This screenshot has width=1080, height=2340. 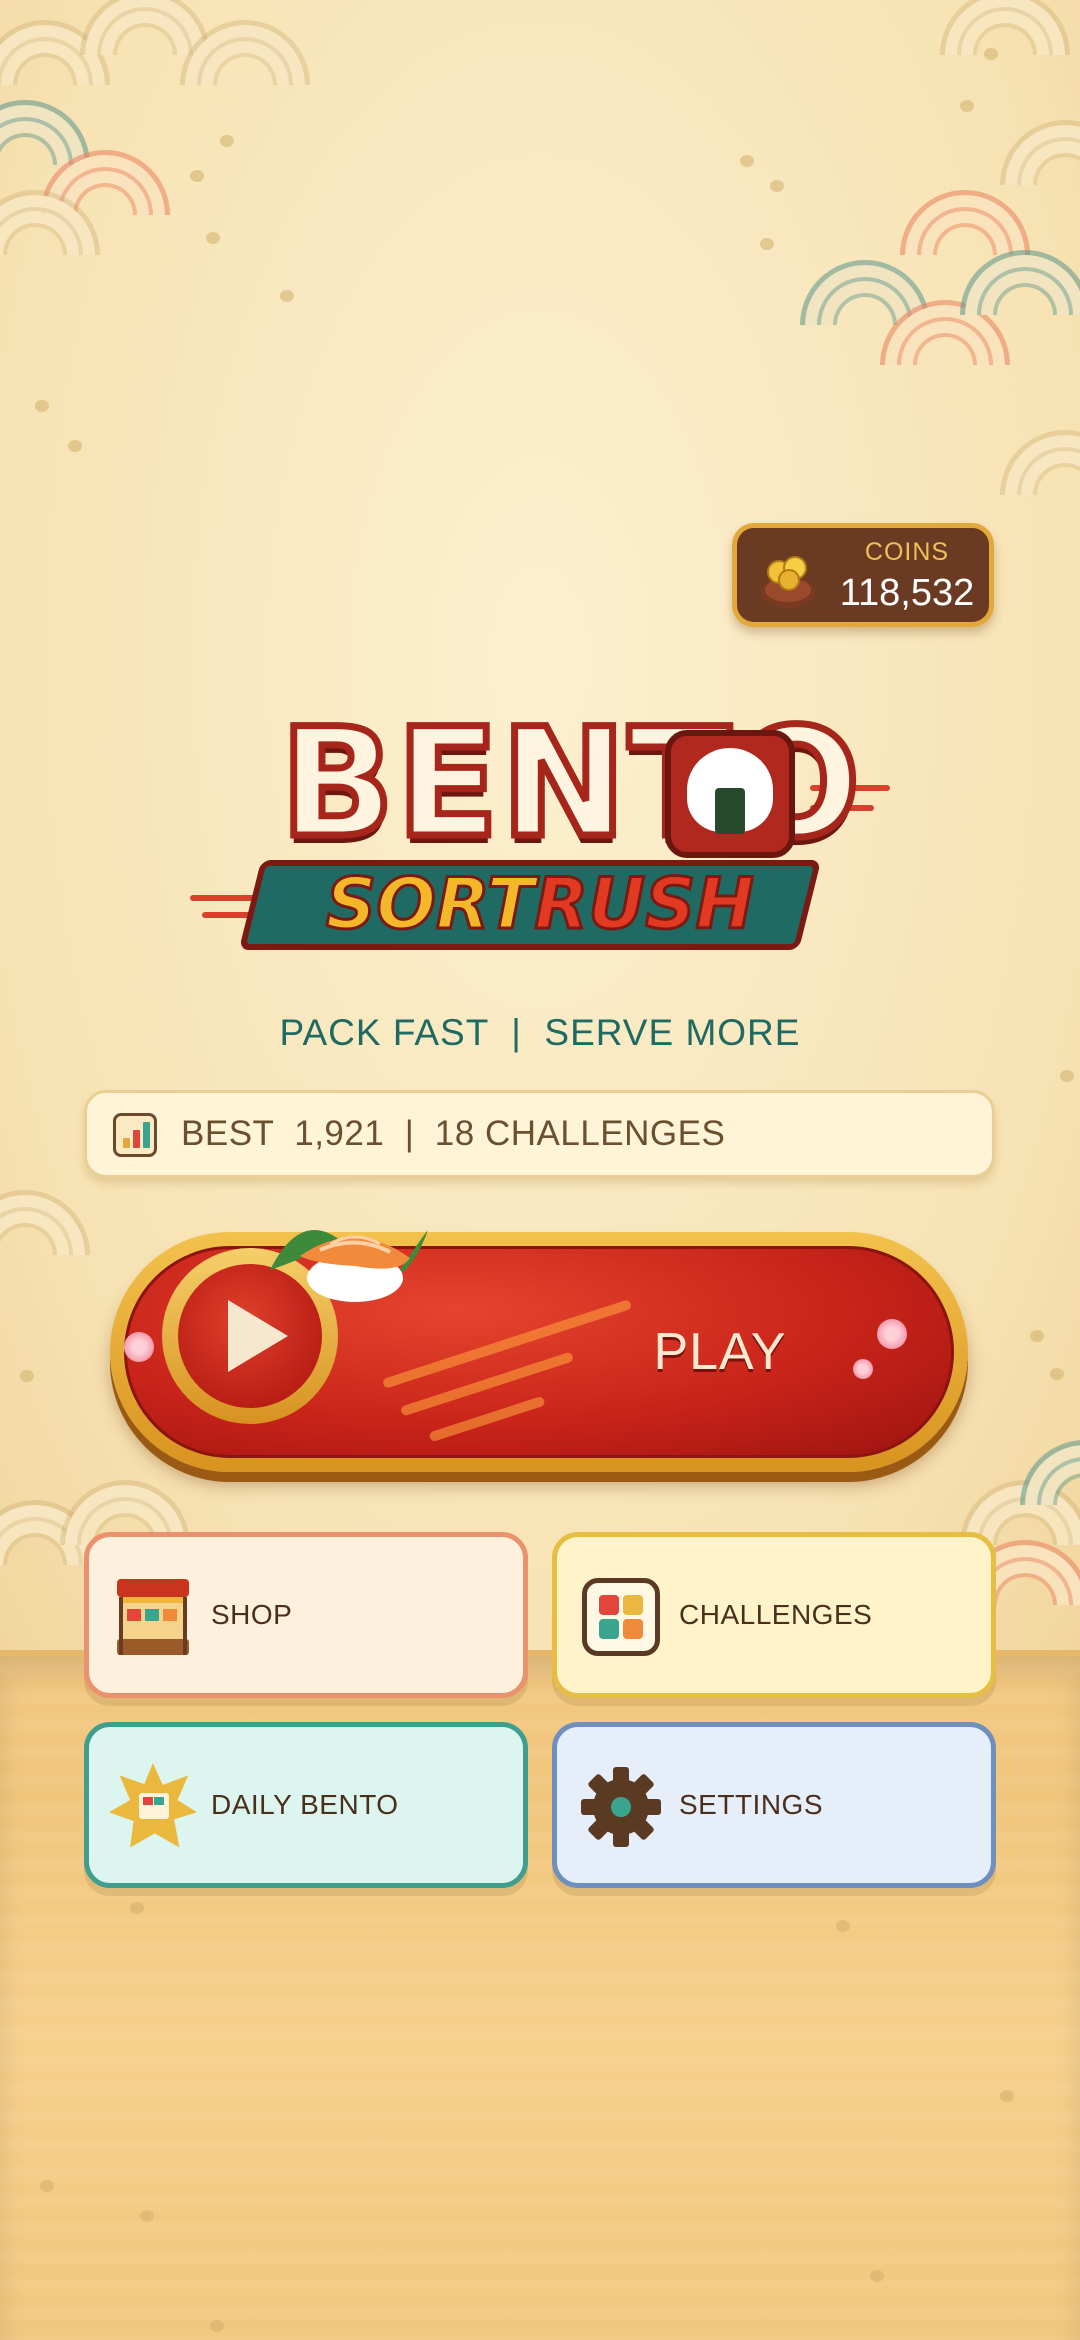 I want to click on challenges-button: CHALLENGES, so click(x=774, y=1615).